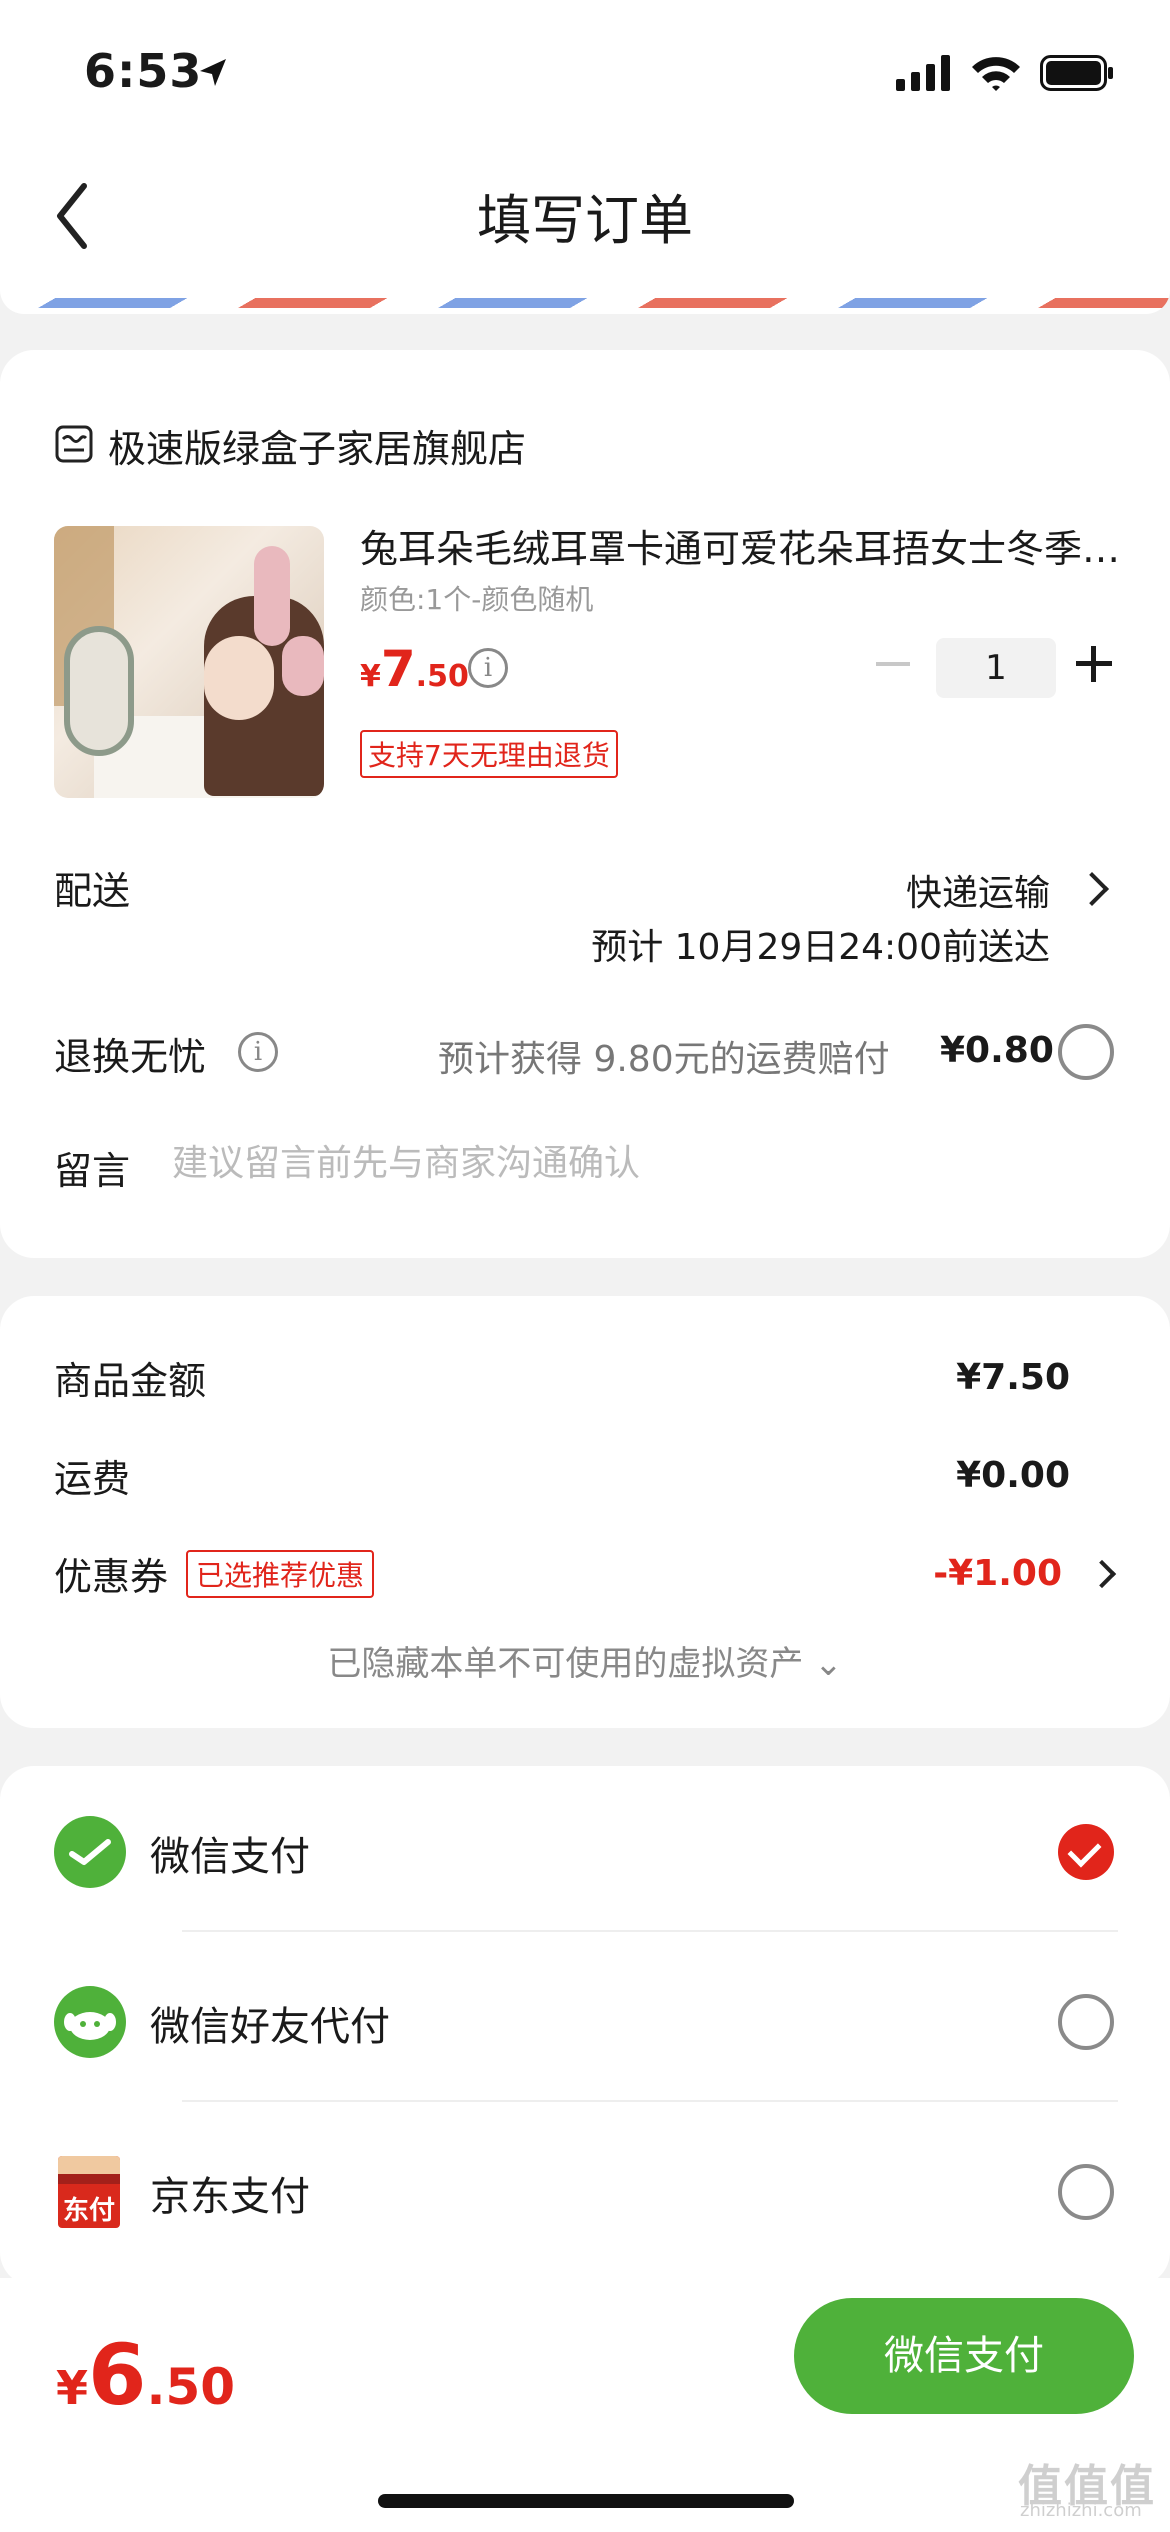 Image resolution: width=1170 pixels, height=2532 pixels. I want to click on return-insurance-info-icon: i, so click(258, 1052).